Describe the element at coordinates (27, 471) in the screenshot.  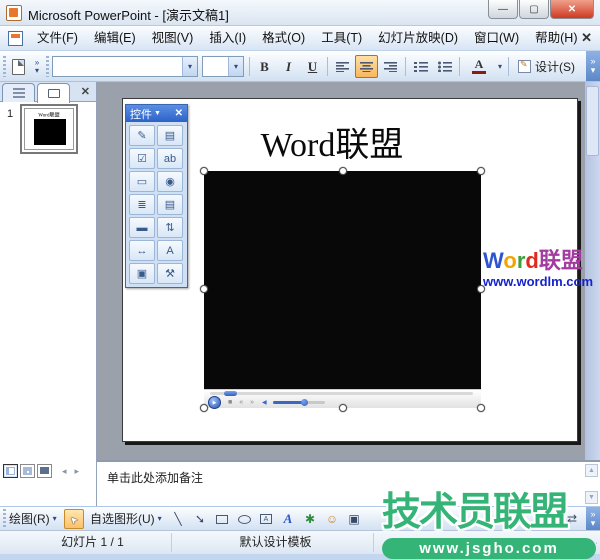
I see `slide-sorter-view-button` at that location.